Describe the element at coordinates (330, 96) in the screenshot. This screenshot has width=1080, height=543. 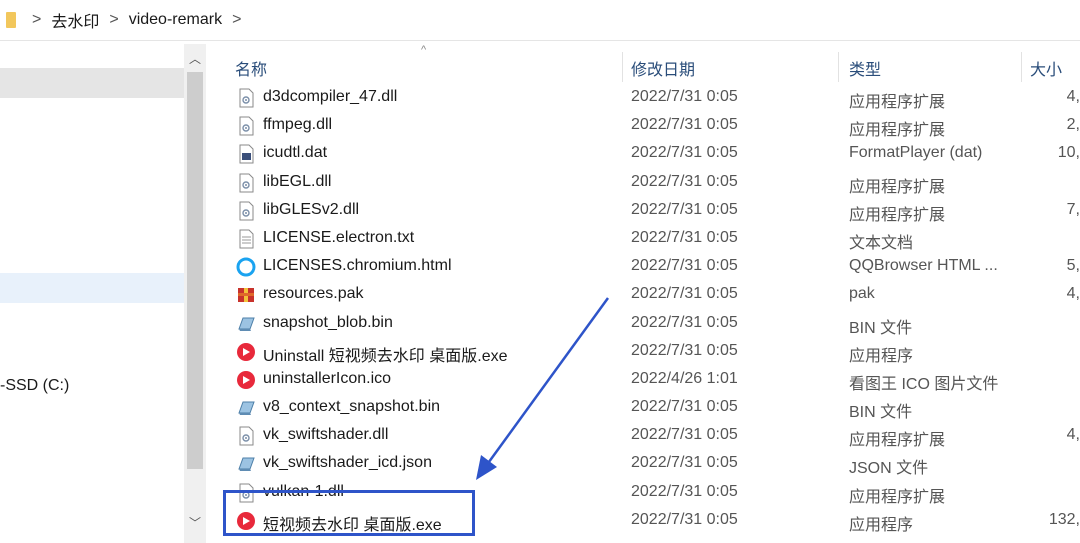
I see `file-name: d3dcompiler_47.dll` at that location.